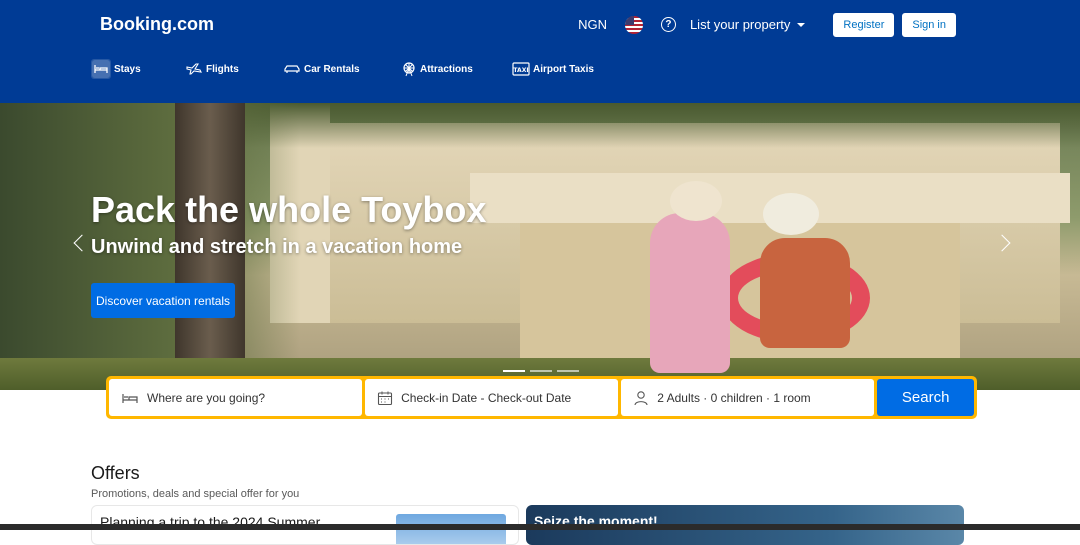 Image resolution: width=1080 pixels, height=545 pixels. What do you see at coordinates (157, 24) in the screenshot?
I see `booking-logo: Booking.com` at bounding box center [157, 24].